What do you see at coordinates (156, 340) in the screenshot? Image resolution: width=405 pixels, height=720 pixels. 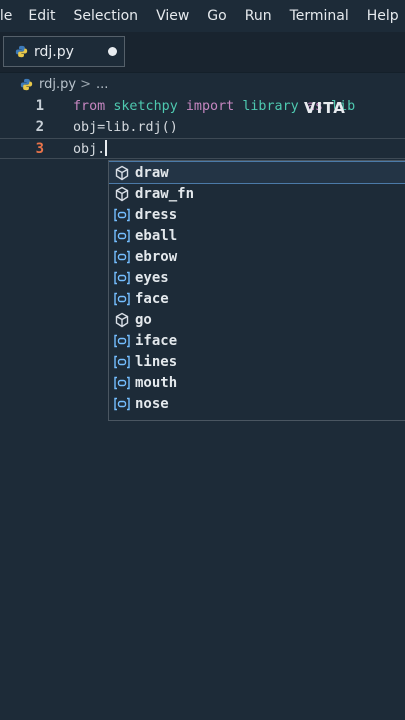 I see `suggestion-label: iface` at bounding box center [156, 340].